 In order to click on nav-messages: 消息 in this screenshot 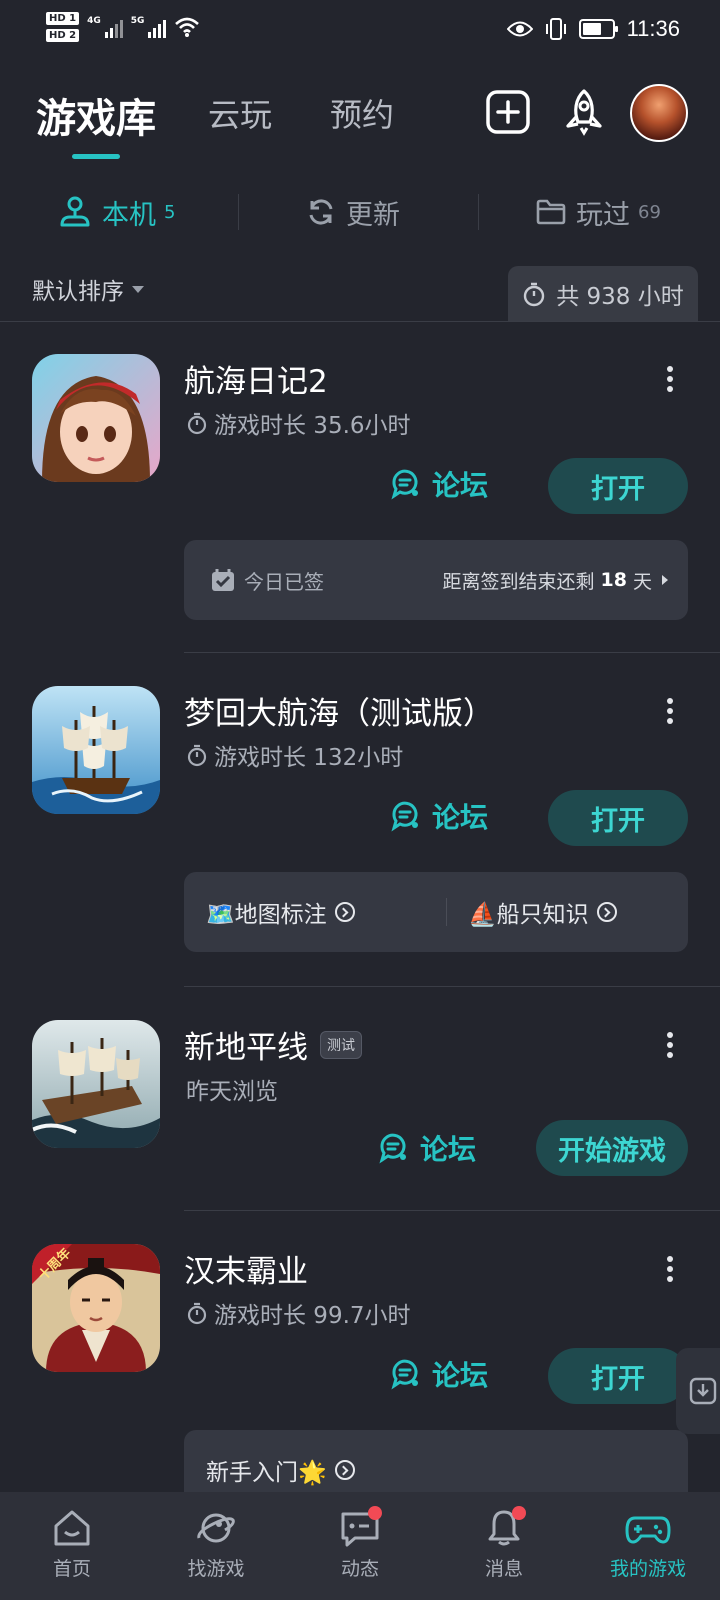, I will do `click(504, 1546)`.